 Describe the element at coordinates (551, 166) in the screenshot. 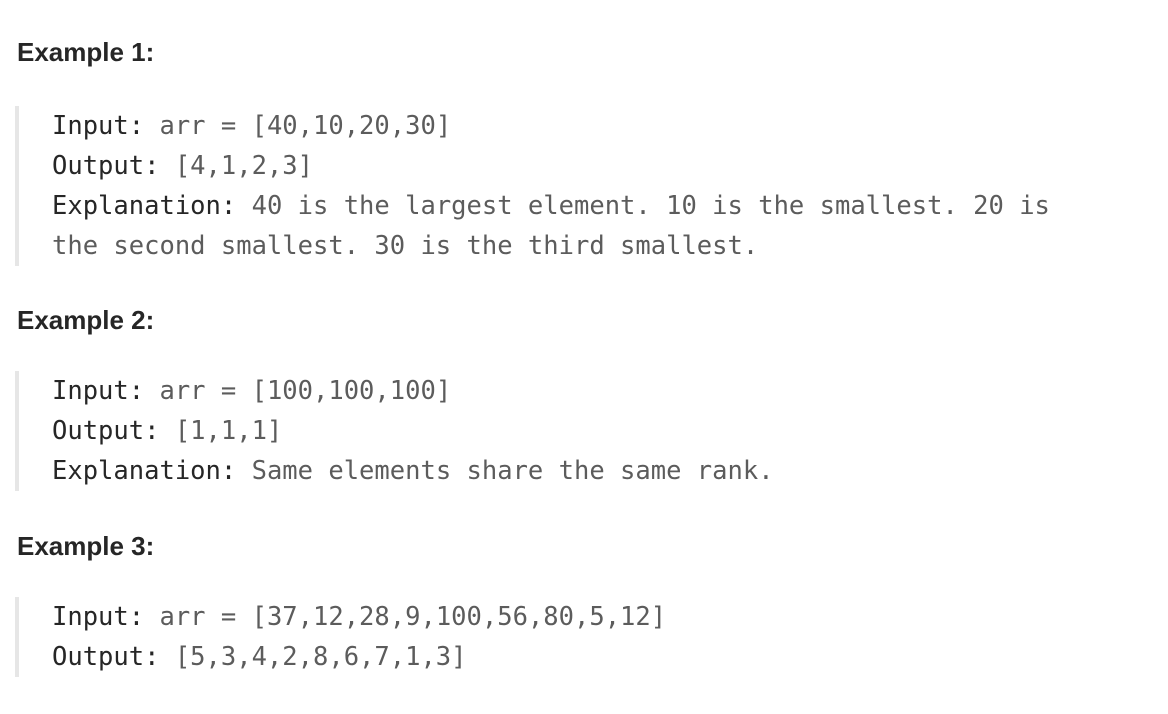

I see `example-1-output-line: Output: [4,1,2,3]` at that location.